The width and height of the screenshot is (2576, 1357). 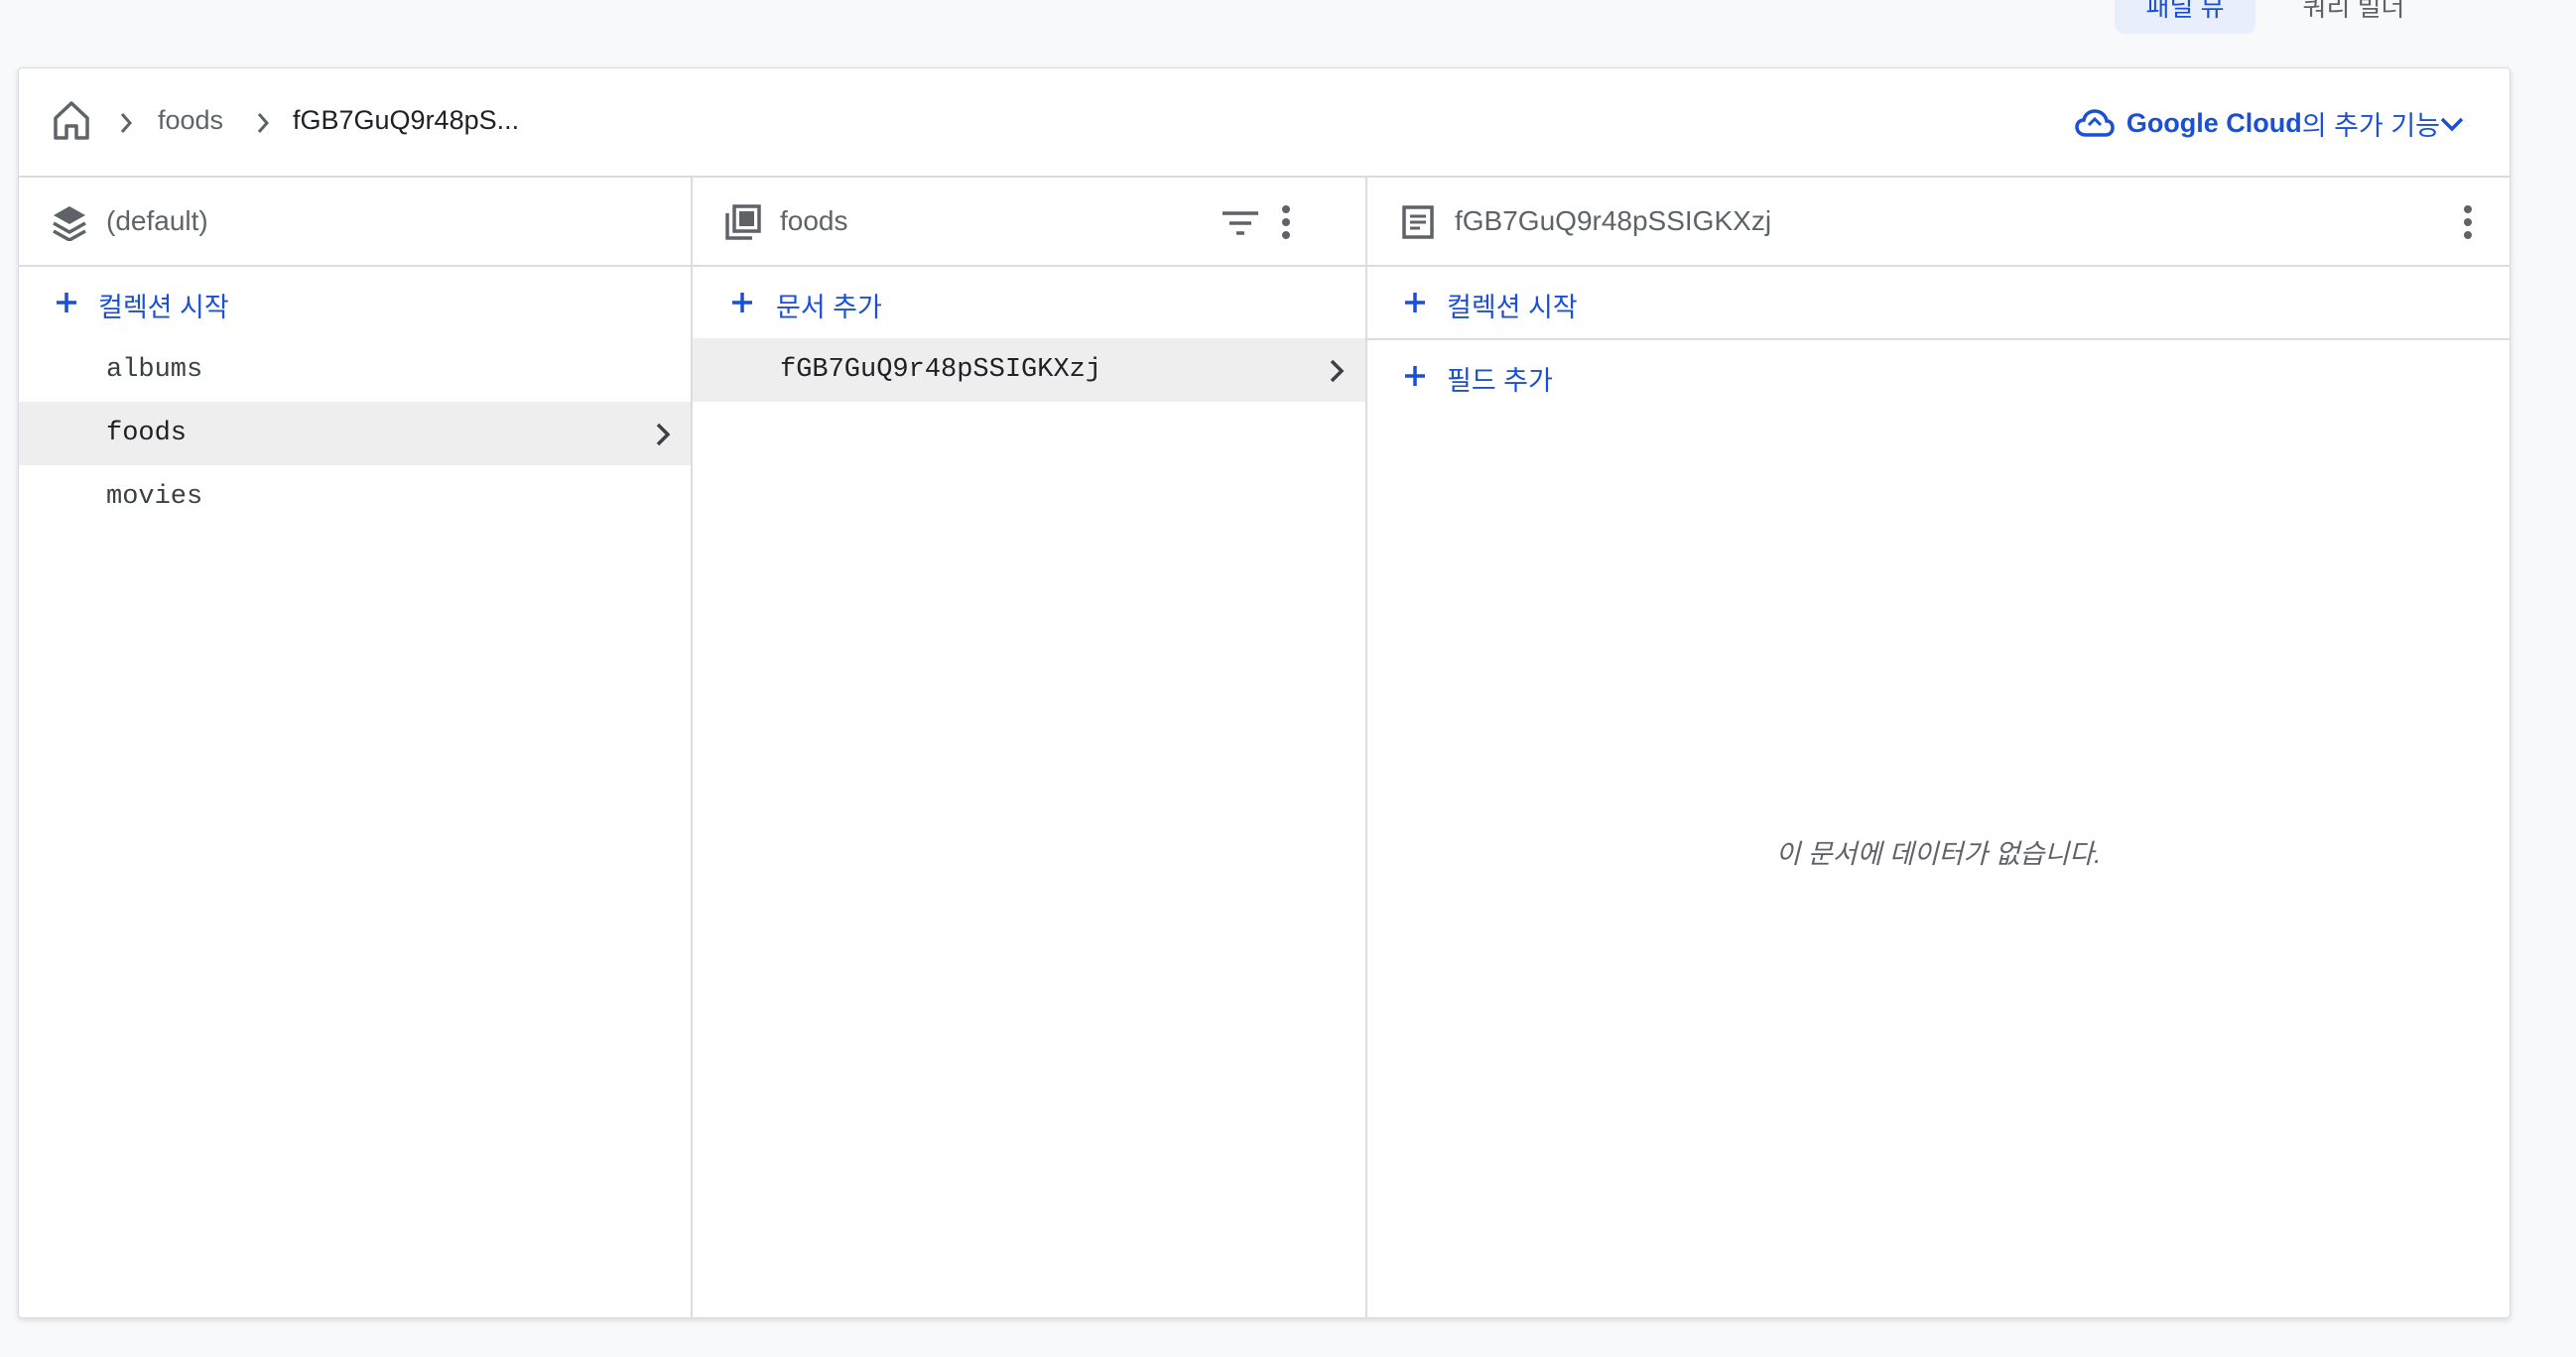 What do you see at coordinates (1029, 302) in the screenshot?
I see `add-document-button: 문서 추가` at bounding box center [1029, 302].